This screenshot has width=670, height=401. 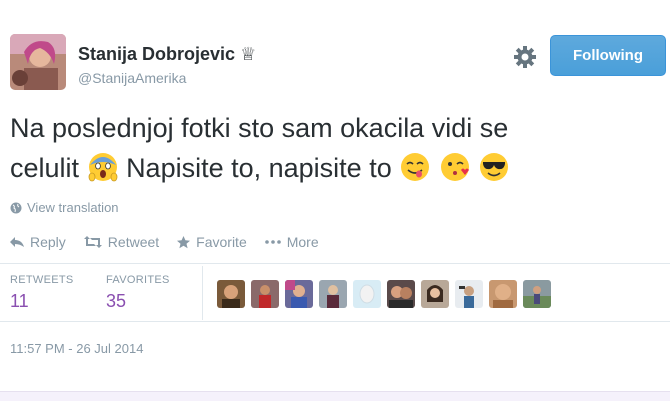 I want to click on stats-divider, so click(x=202, y=293).